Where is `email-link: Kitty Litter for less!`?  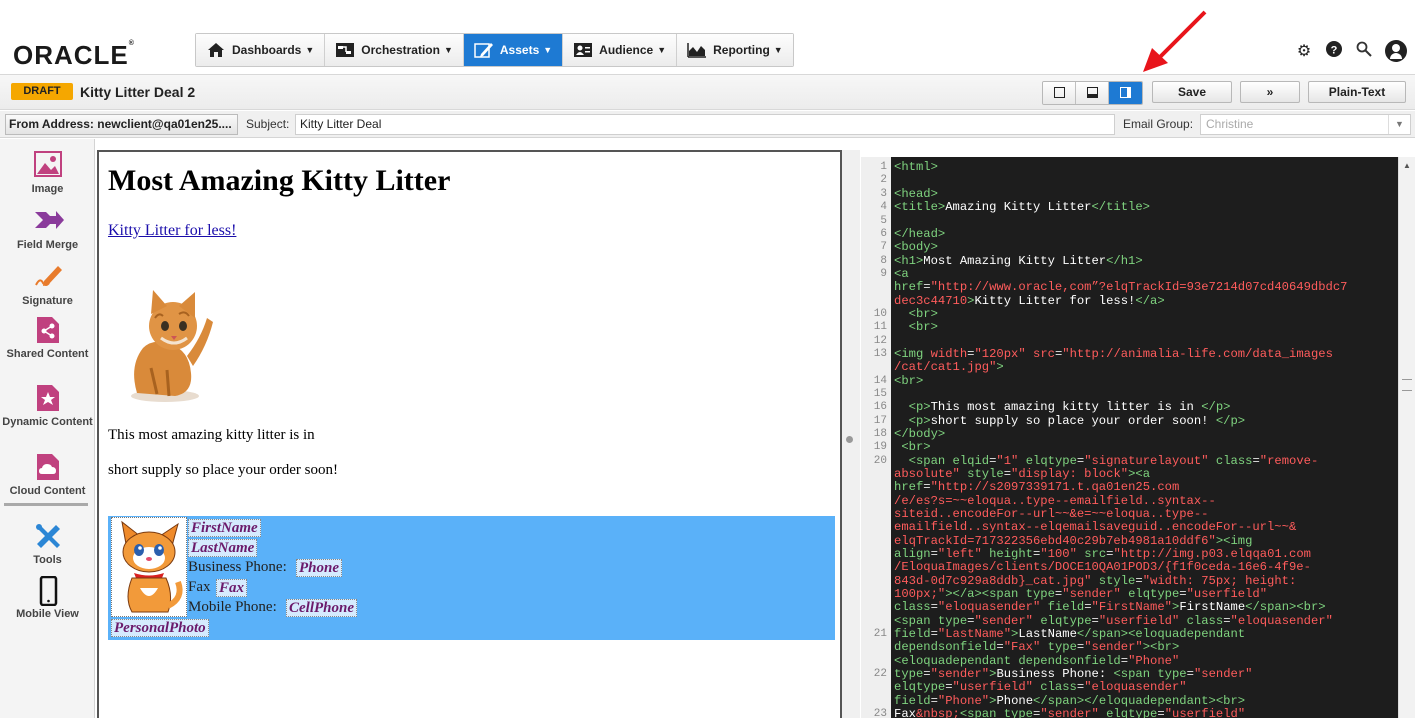 email-link: Kitty Litter for less! is located at coordinates (172, 231).